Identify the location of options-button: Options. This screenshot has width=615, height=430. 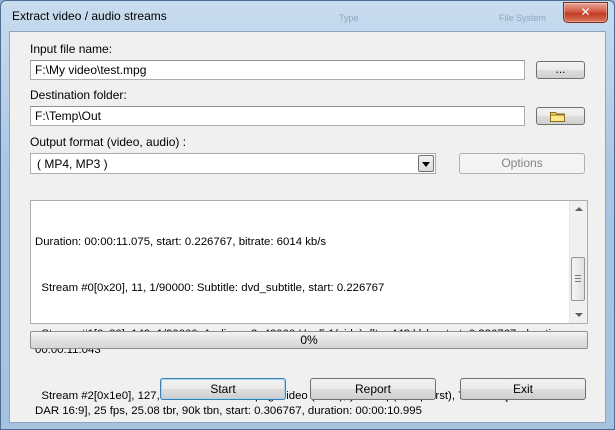
(522, 163).